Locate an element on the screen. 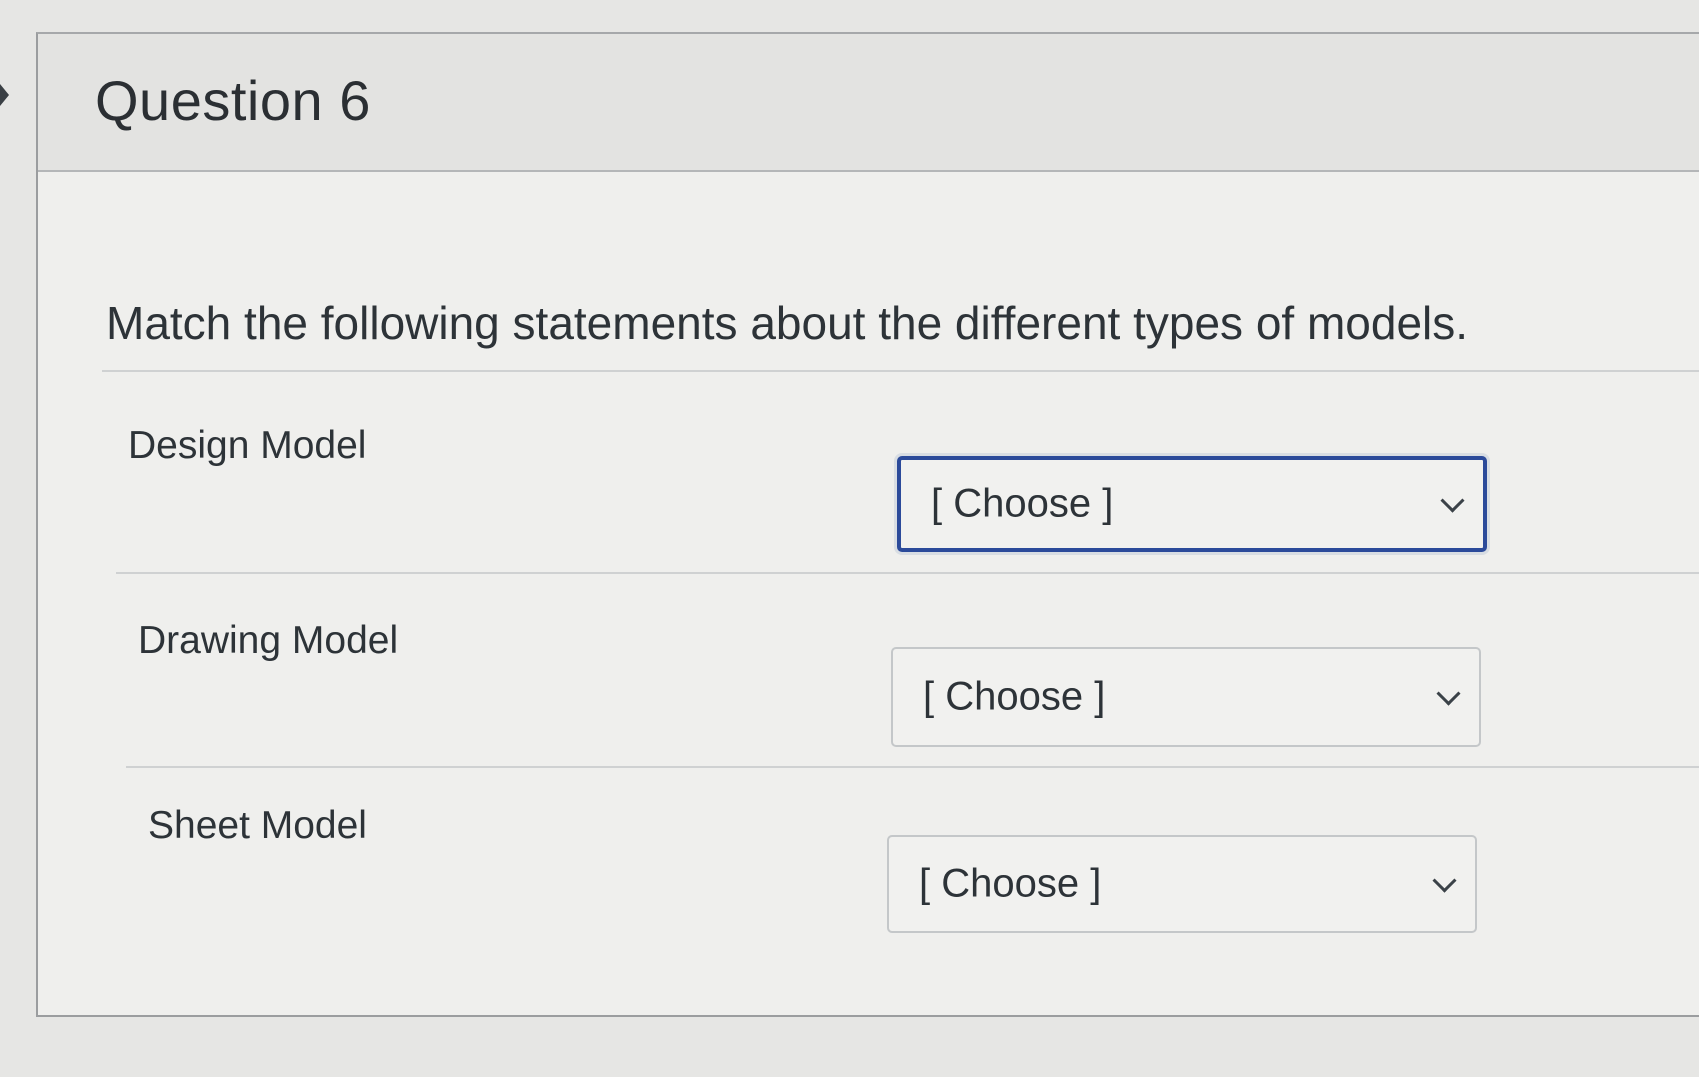  question-header: Question 6 is located at coordinates (868, 103).